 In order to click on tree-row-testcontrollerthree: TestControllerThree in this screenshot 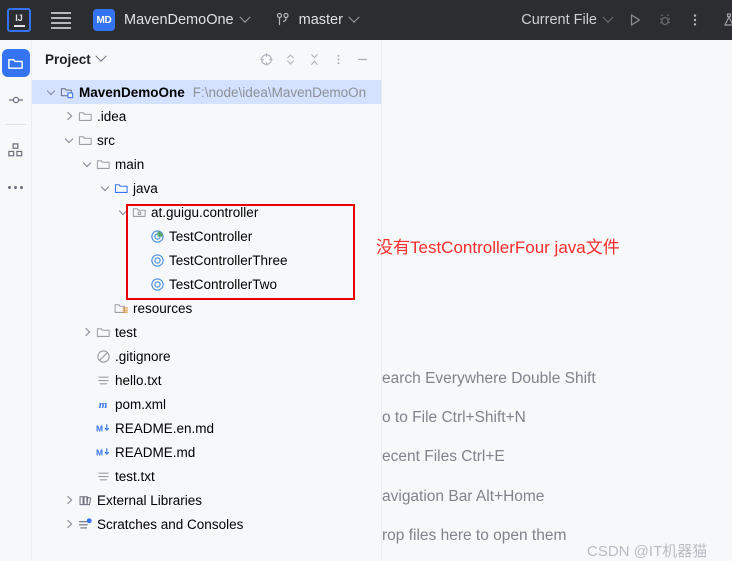, I will do `click(206, 260)`.